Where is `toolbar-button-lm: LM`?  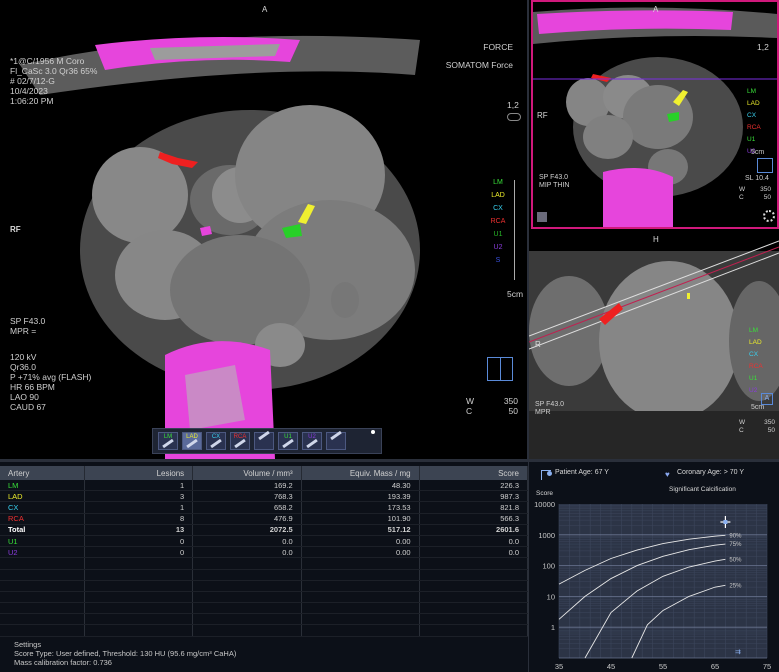
toolbar-button-lm: LM is located at coordinates (168, 441).